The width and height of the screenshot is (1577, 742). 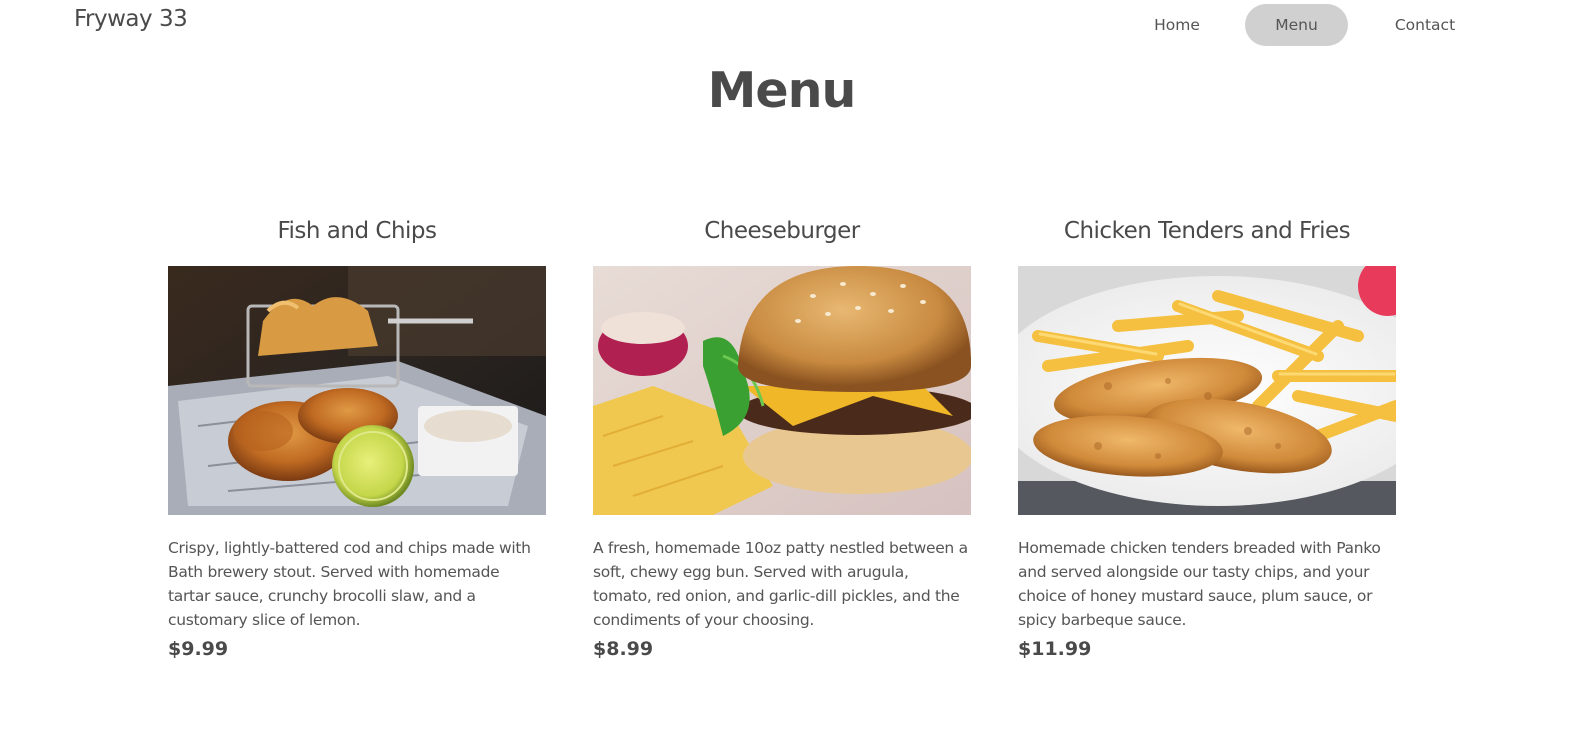 What do you see at coordinates (782, 90) in the screenshot?
I see `page-title: Menu` at bounding box center [782, 90].